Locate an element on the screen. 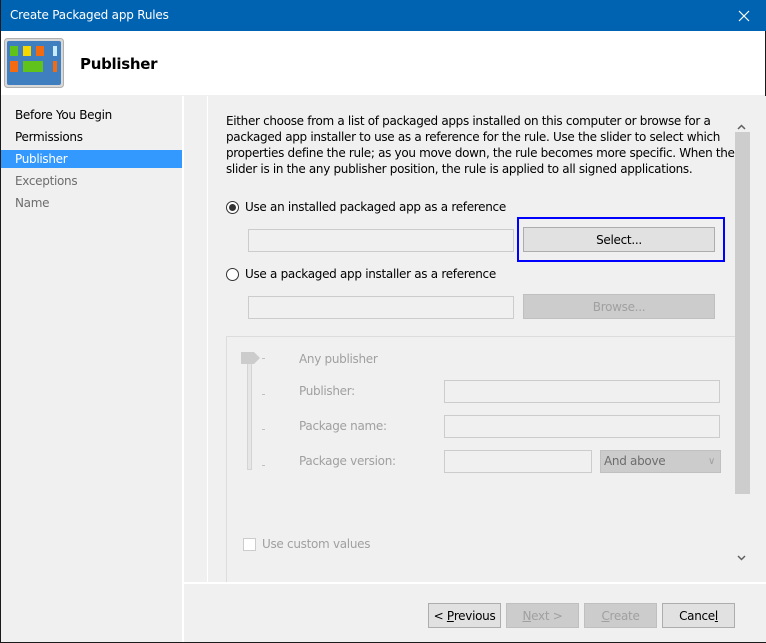 The height and width of the screenshot is (643, 766). create-button: Create is located at coordinates (620, 615).